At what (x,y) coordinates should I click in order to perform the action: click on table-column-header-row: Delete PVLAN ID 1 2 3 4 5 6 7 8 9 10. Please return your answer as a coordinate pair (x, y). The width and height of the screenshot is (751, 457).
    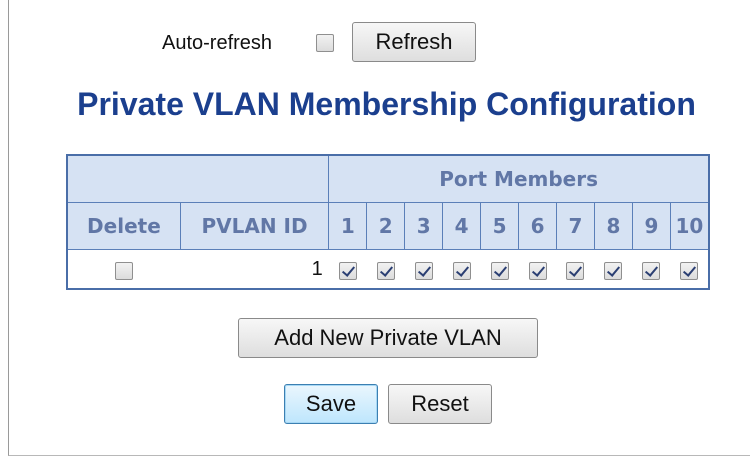
    Looking at the image, I should click on (388, 226).